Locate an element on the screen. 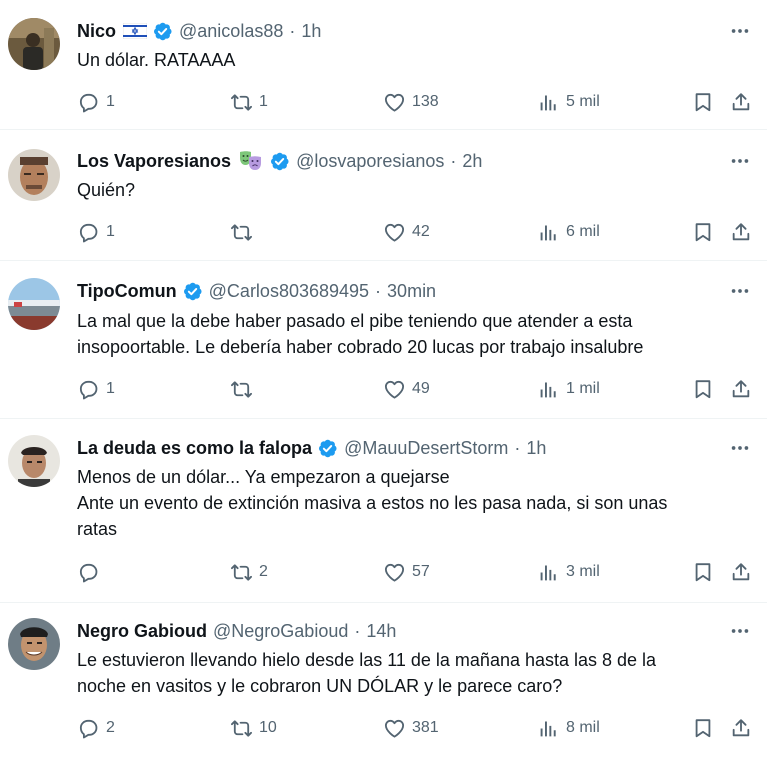  like-button: 138 is located at coordinates (411, 102).